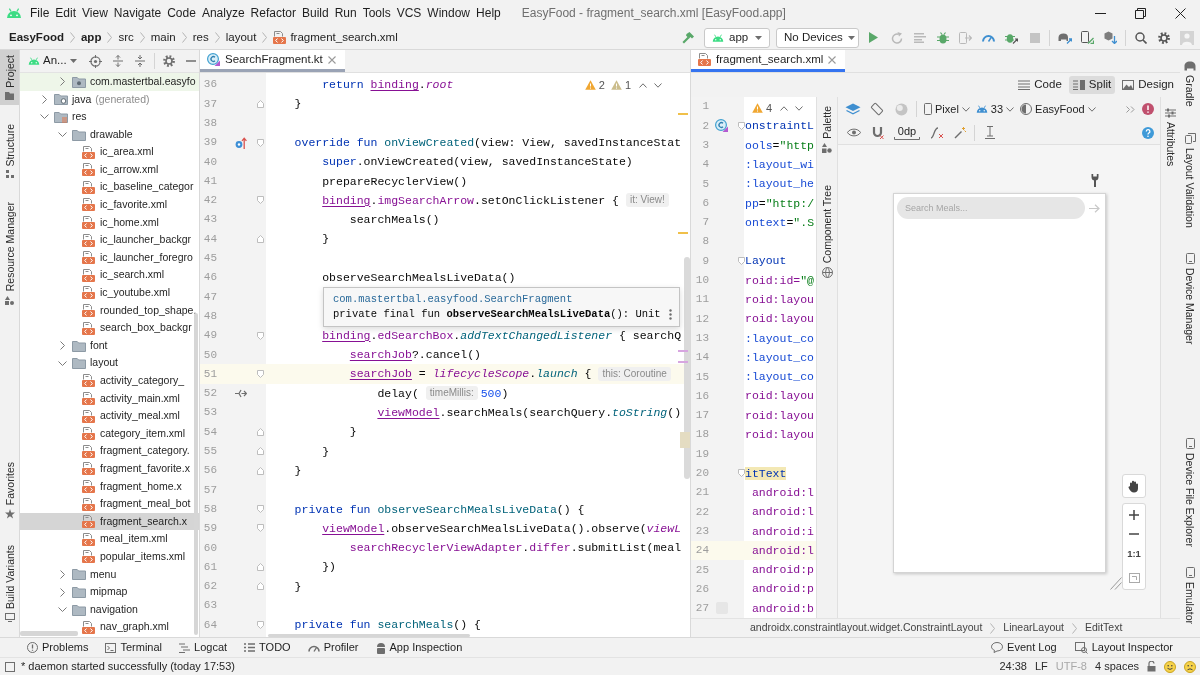  I want to click on tree-item: activity_main.xml, so click(109, 398).